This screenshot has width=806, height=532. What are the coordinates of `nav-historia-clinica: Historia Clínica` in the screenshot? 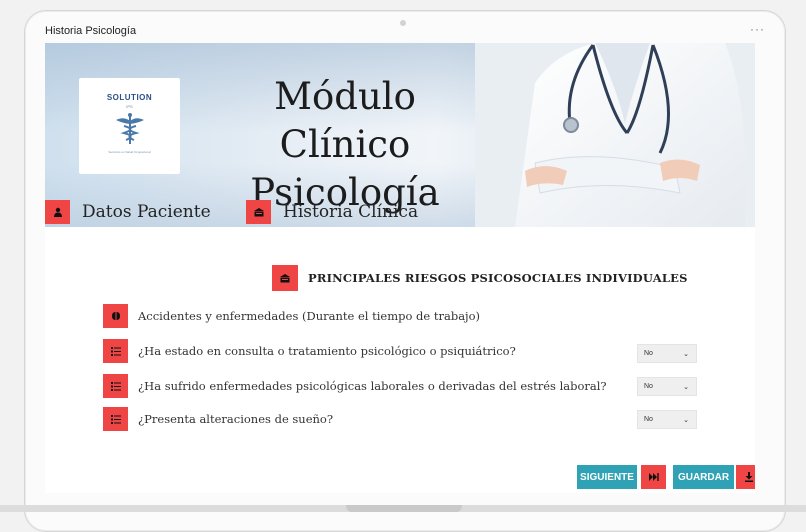 It's located at (332, 212).